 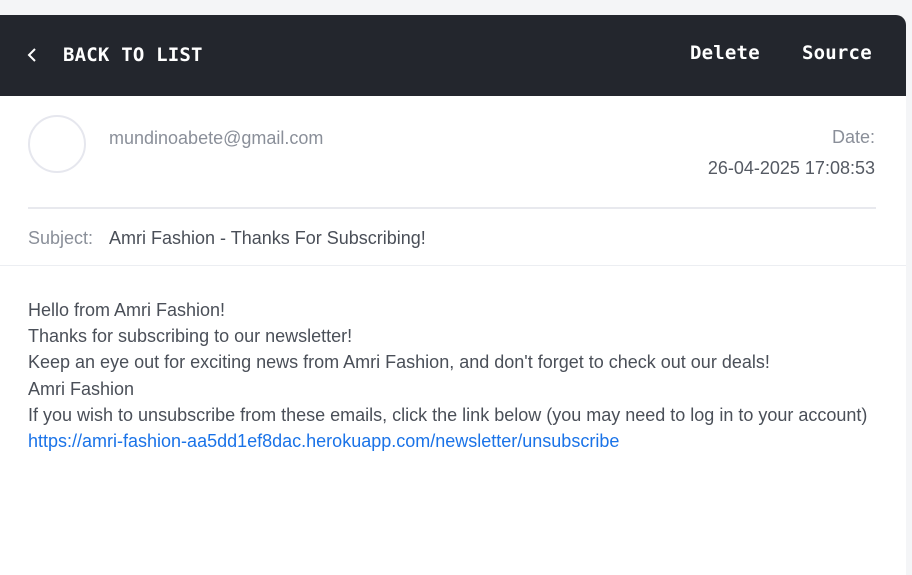 I want to click on avatar, so click(x=57, y=144).